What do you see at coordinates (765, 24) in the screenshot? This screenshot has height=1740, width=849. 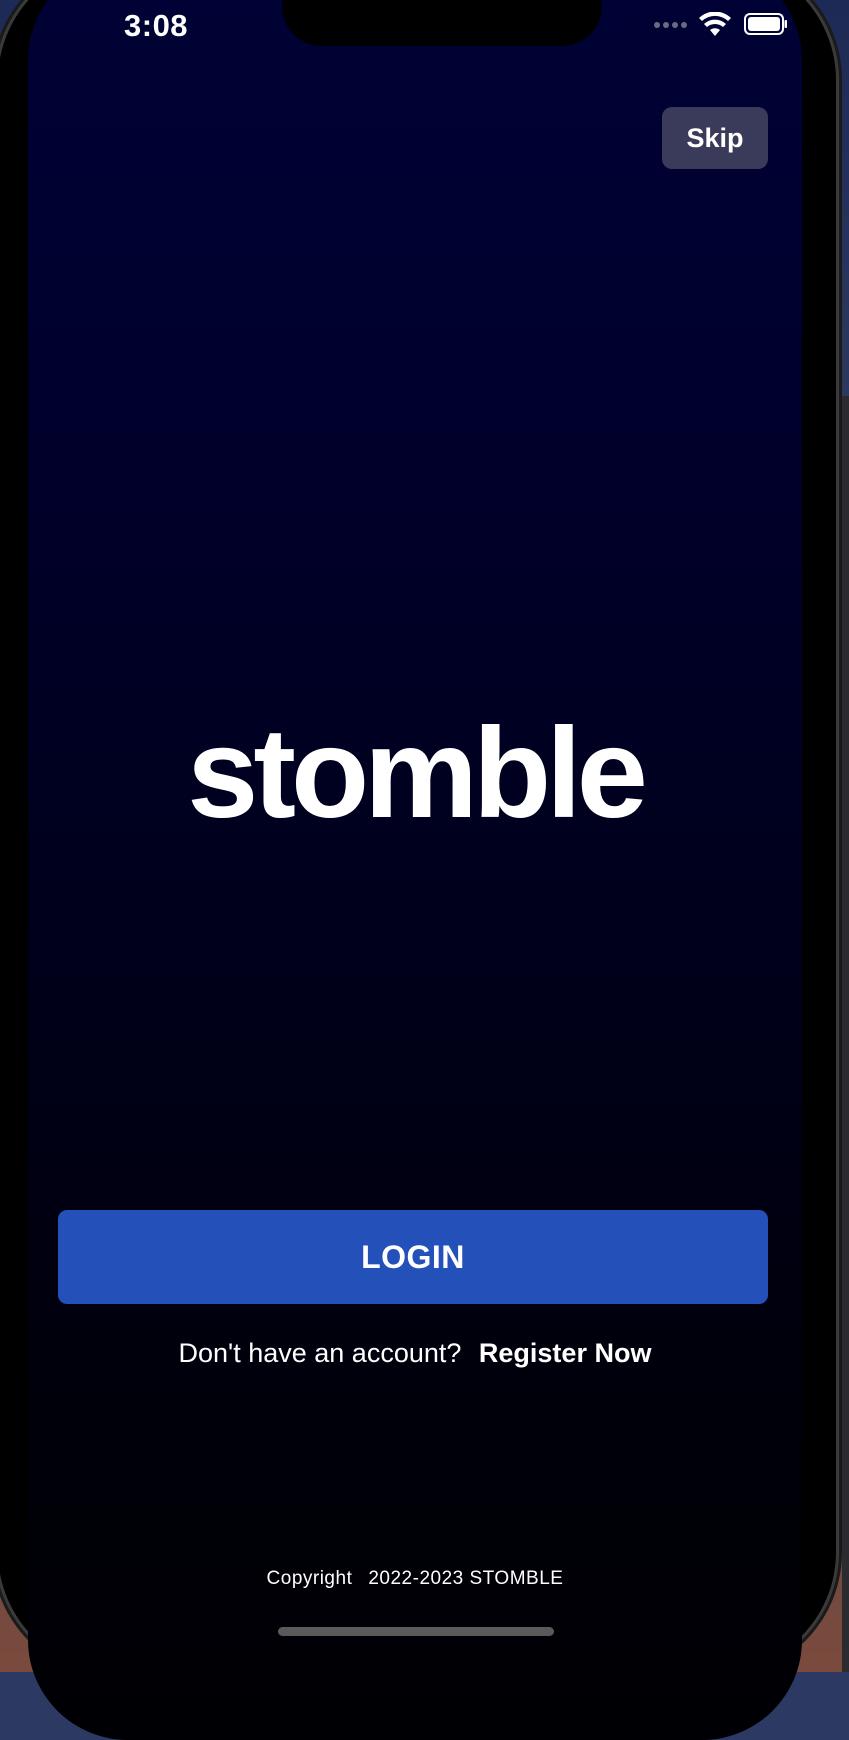 I see `battery-icon` at bounding box center [765, 24].